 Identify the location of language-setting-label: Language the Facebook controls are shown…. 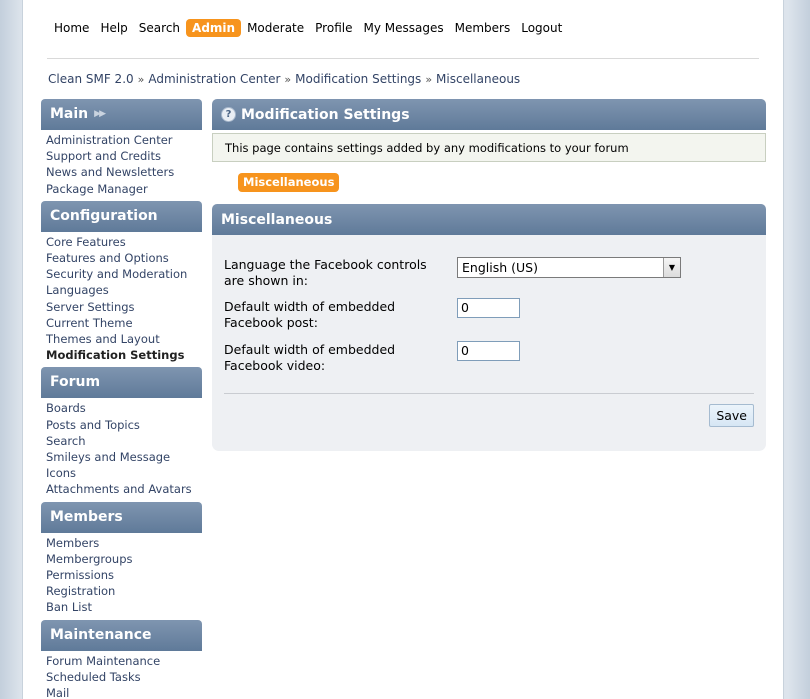
(339, 273).